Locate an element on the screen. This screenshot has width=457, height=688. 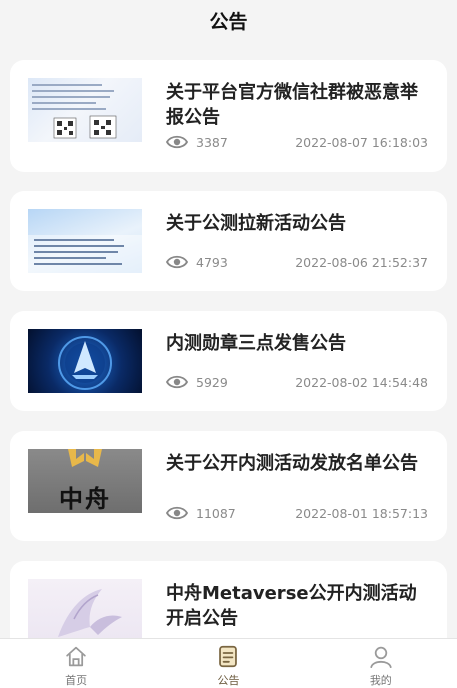
dove-thumbnail-image is located at coordinates (90, 613).